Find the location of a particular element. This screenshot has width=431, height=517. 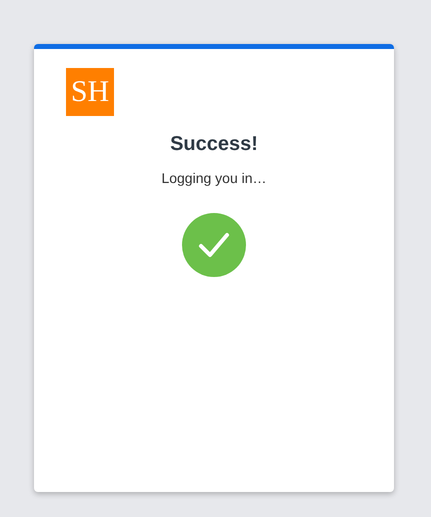

logo-text: SH is located at coordinates (90, 92).